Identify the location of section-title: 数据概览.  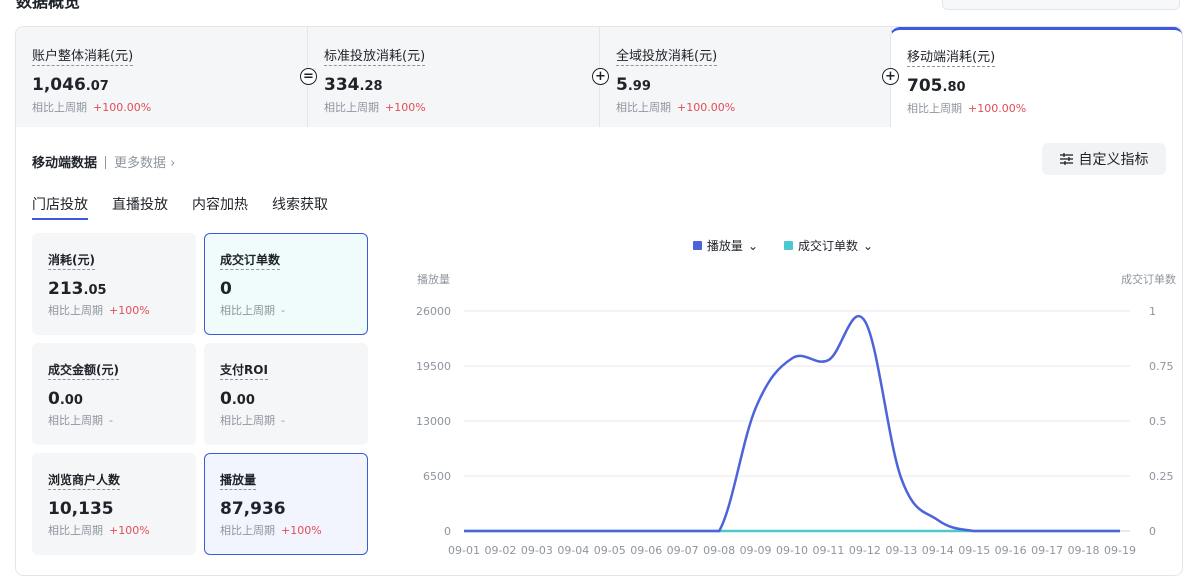
(48, 5).